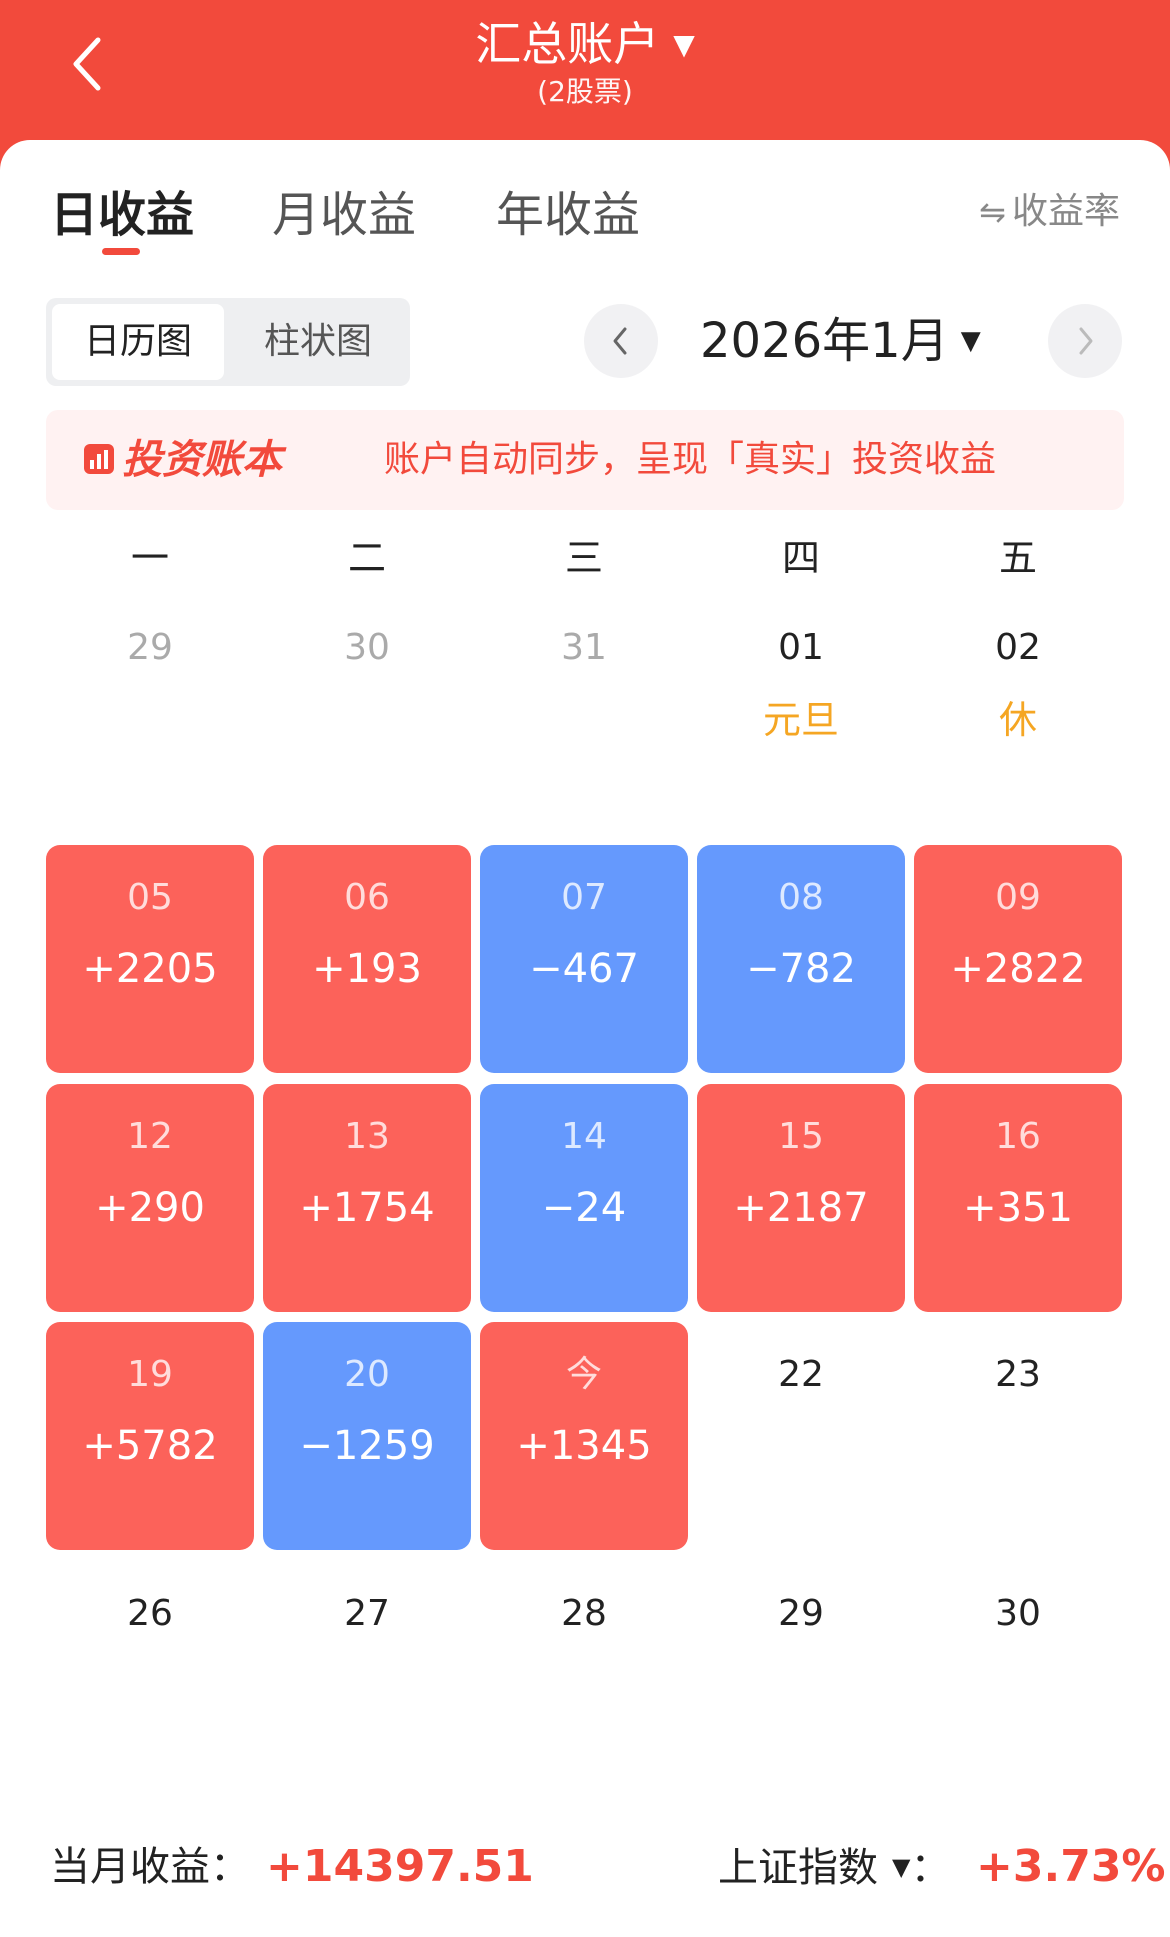 Image resolution: width=1170 pixels, height=1937 pixels. What do you see at coordinates (801, 1374) in the screenshot?
I see `day-number: 22` at bounding box center [801, 1374].